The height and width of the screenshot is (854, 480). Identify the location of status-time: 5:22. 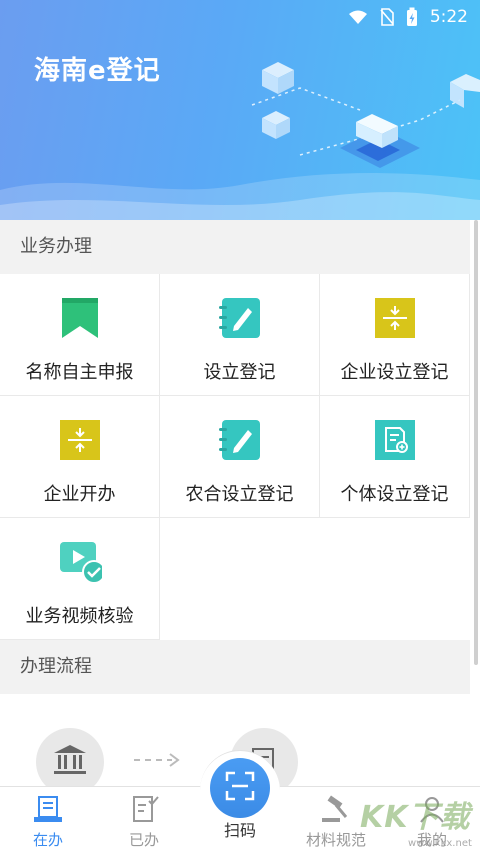
(448, 17).